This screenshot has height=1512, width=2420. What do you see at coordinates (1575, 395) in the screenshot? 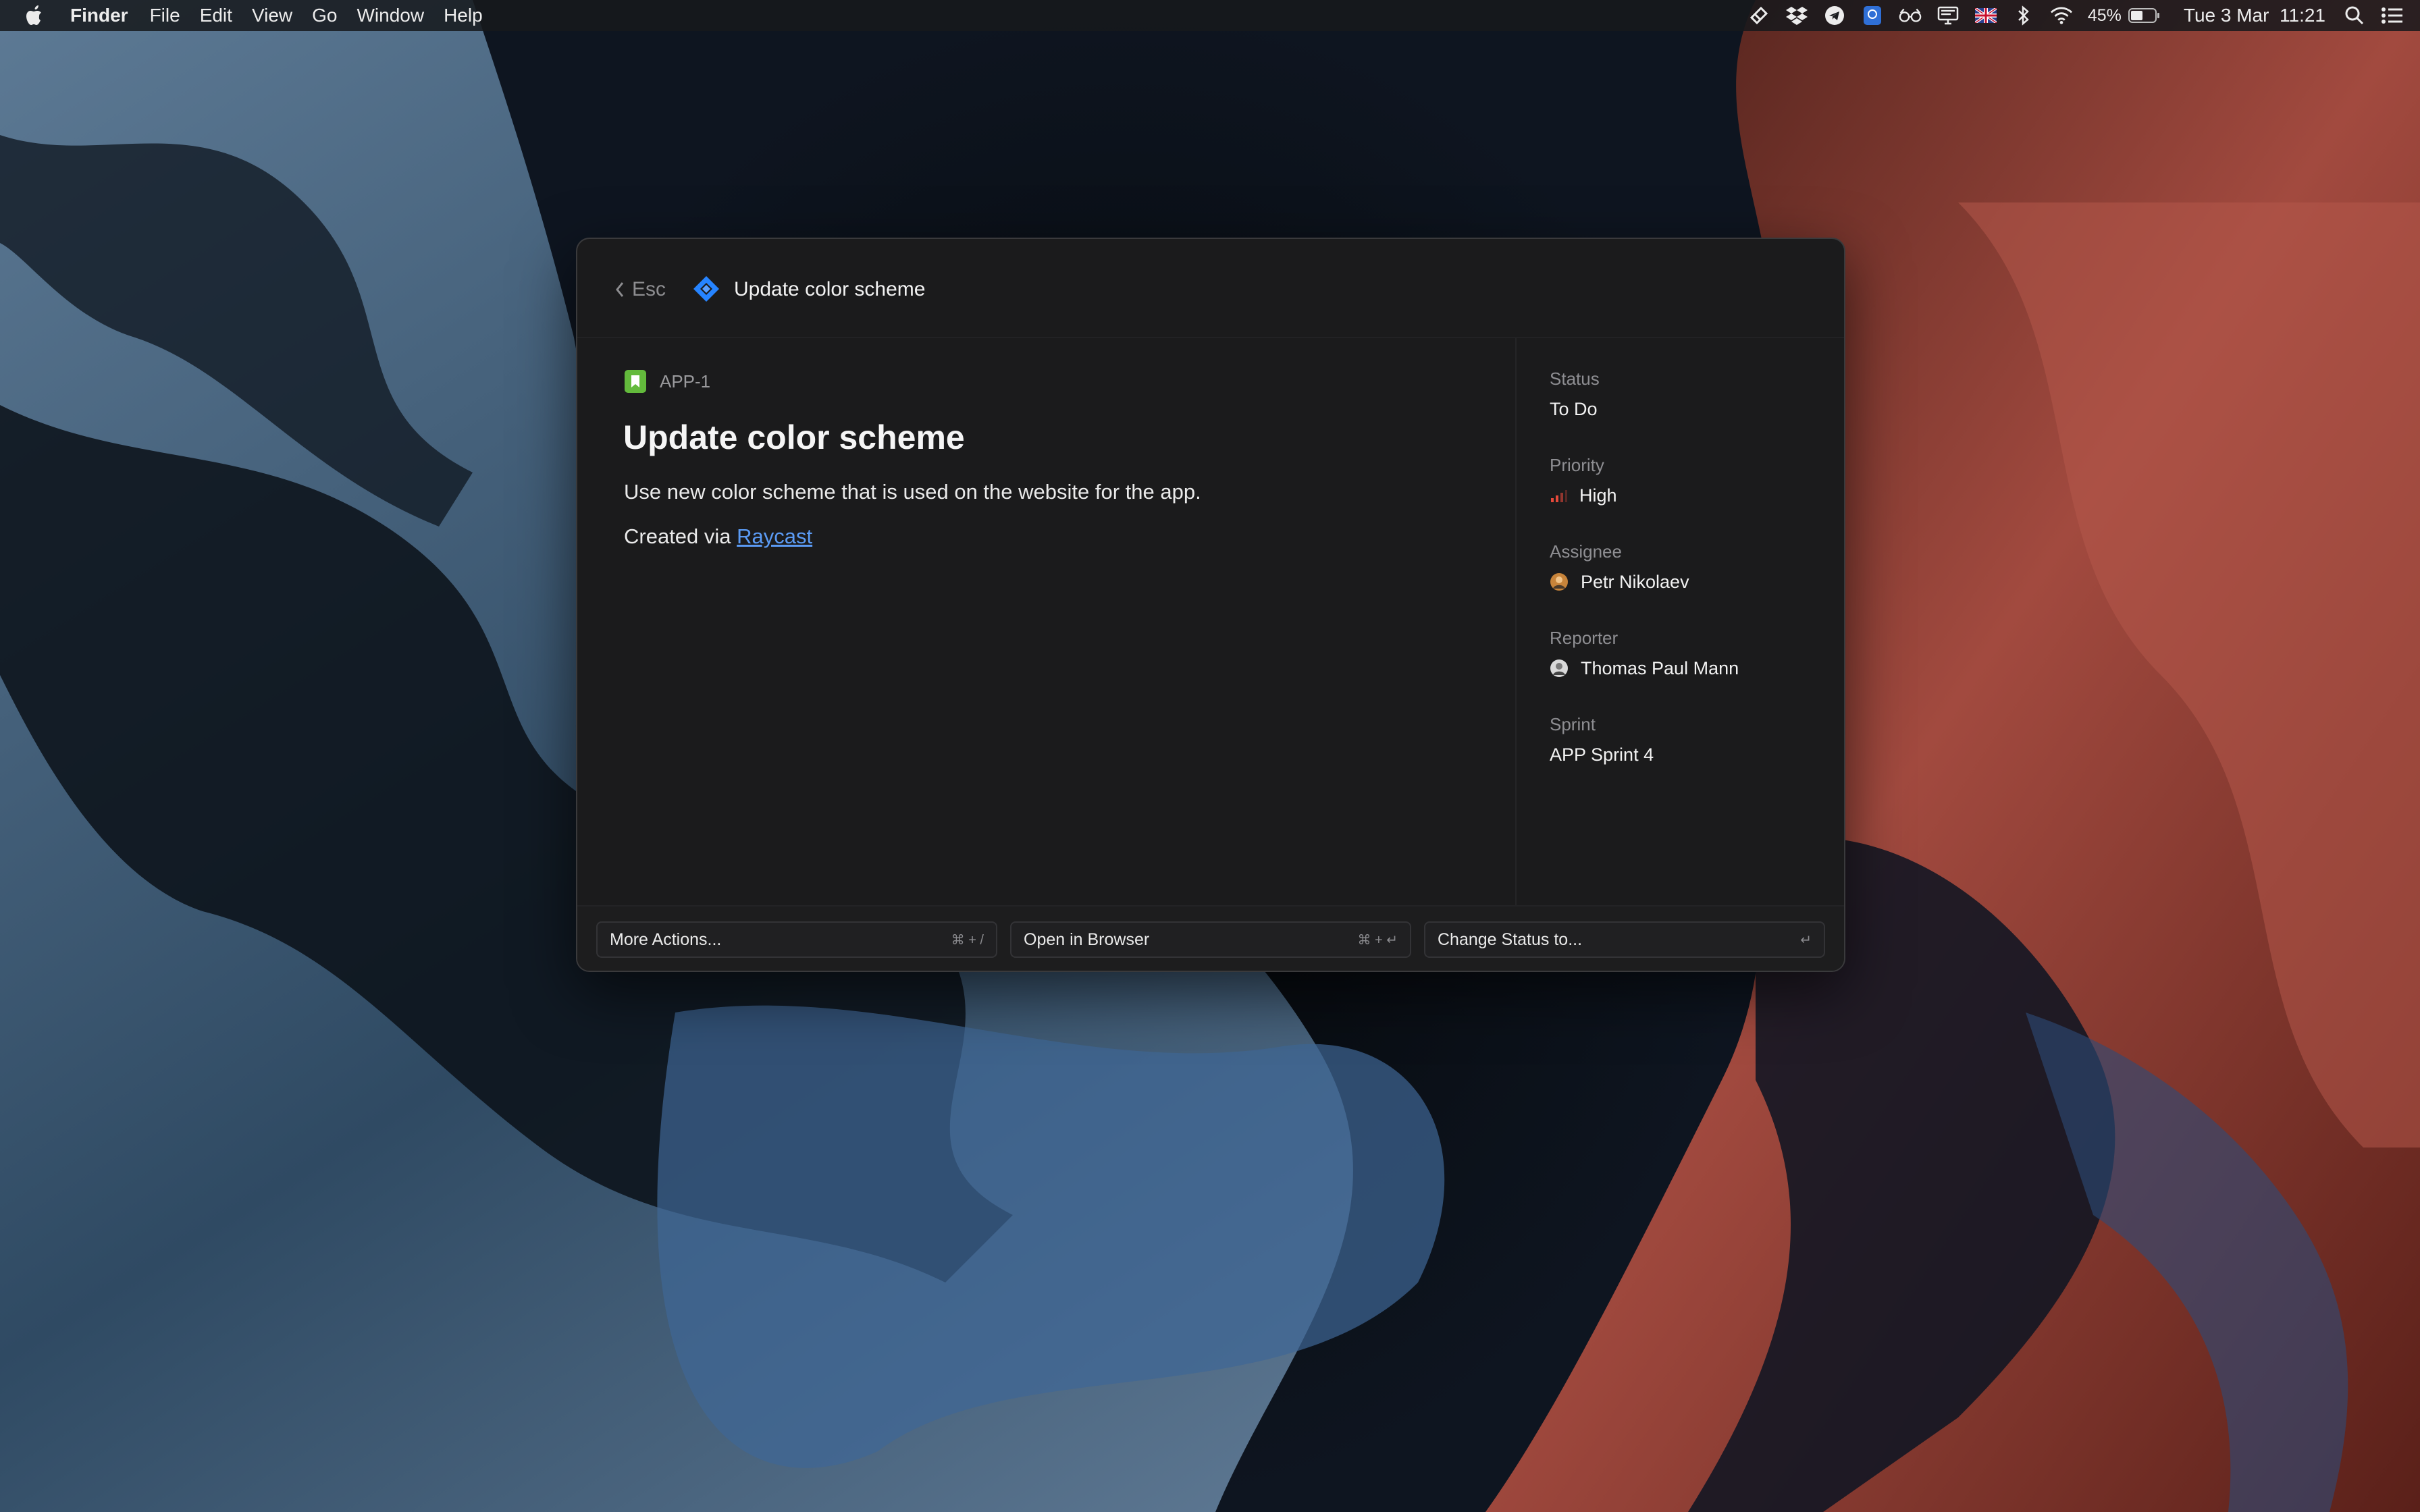
I see `status-field: Status To Do` at bounding box center [1575, 395].